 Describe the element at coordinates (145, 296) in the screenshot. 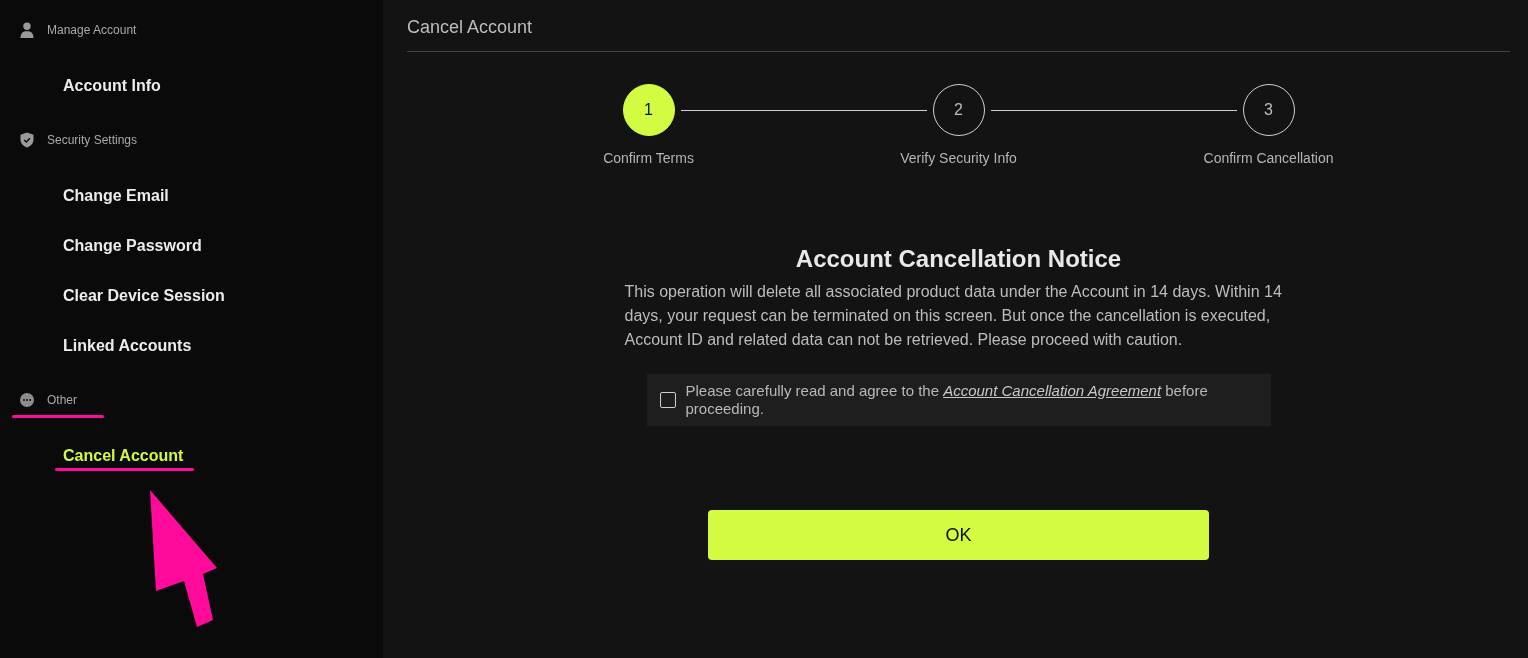

I see `sidebar-item: Clear Device Session` at that location.